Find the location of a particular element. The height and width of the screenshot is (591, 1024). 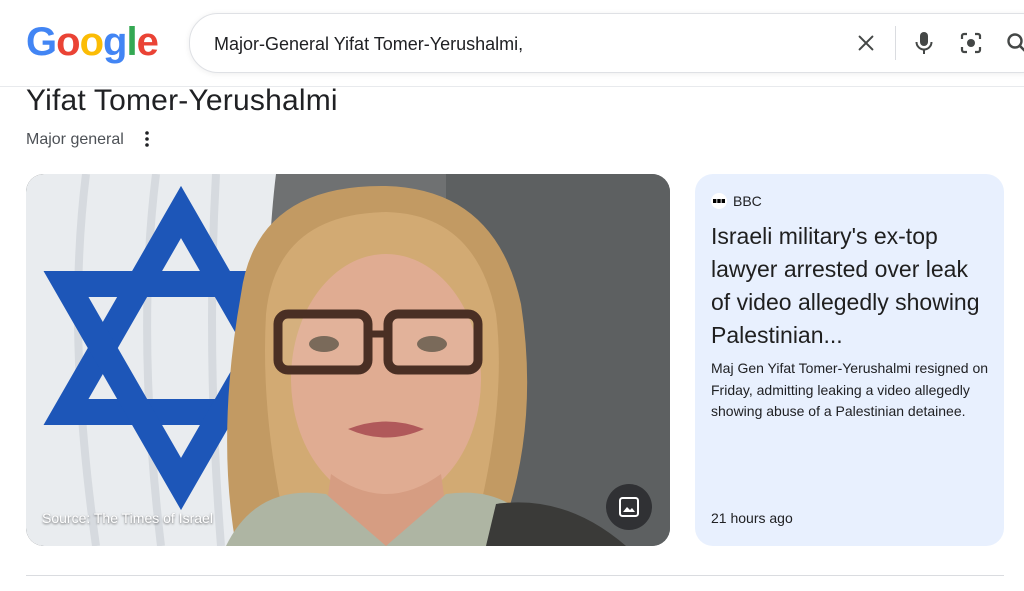

news-source: BBC is located at coordinates (736, 201).